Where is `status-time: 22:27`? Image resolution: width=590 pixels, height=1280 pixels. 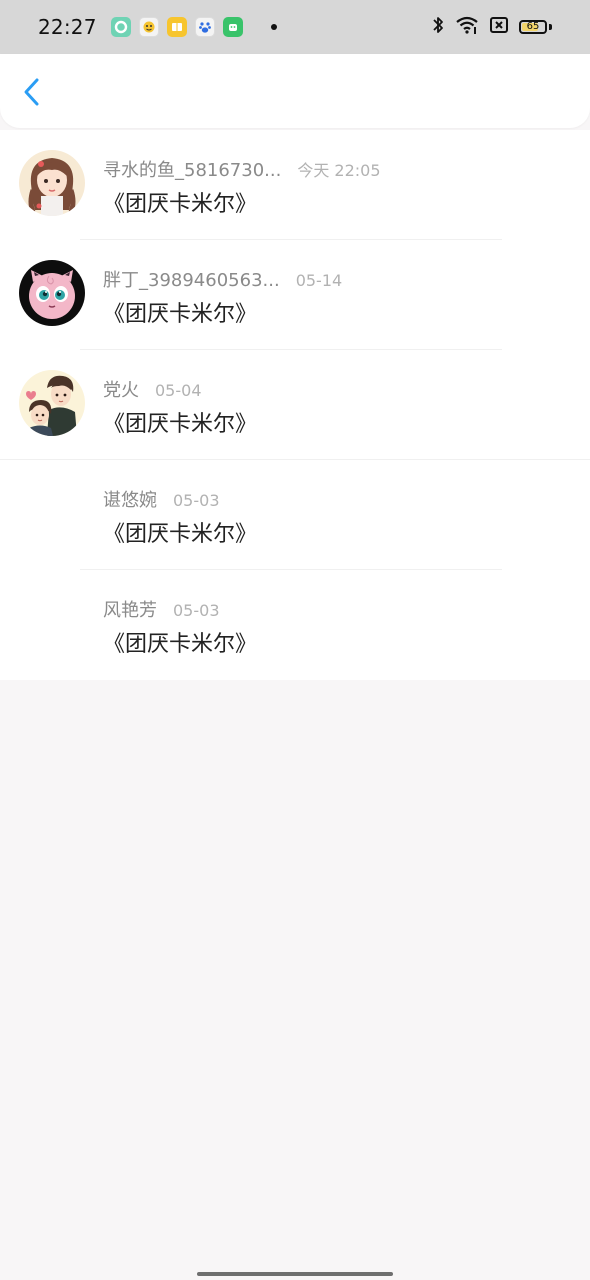 status-time: 22:27 is located at coordinates (67, 27).